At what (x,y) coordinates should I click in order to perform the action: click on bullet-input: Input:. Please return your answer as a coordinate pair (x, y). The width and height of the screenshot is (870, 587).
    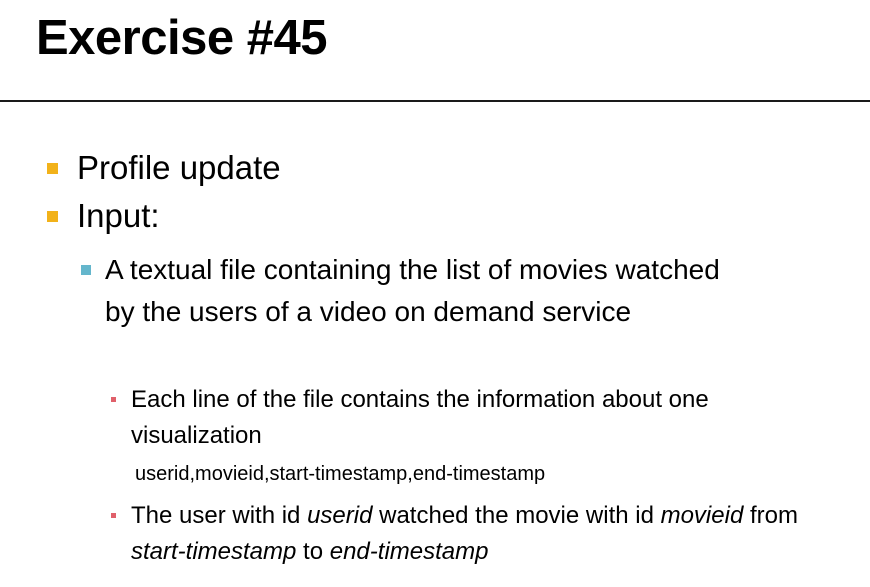
    Looking at the image, I should click on (118, 215).